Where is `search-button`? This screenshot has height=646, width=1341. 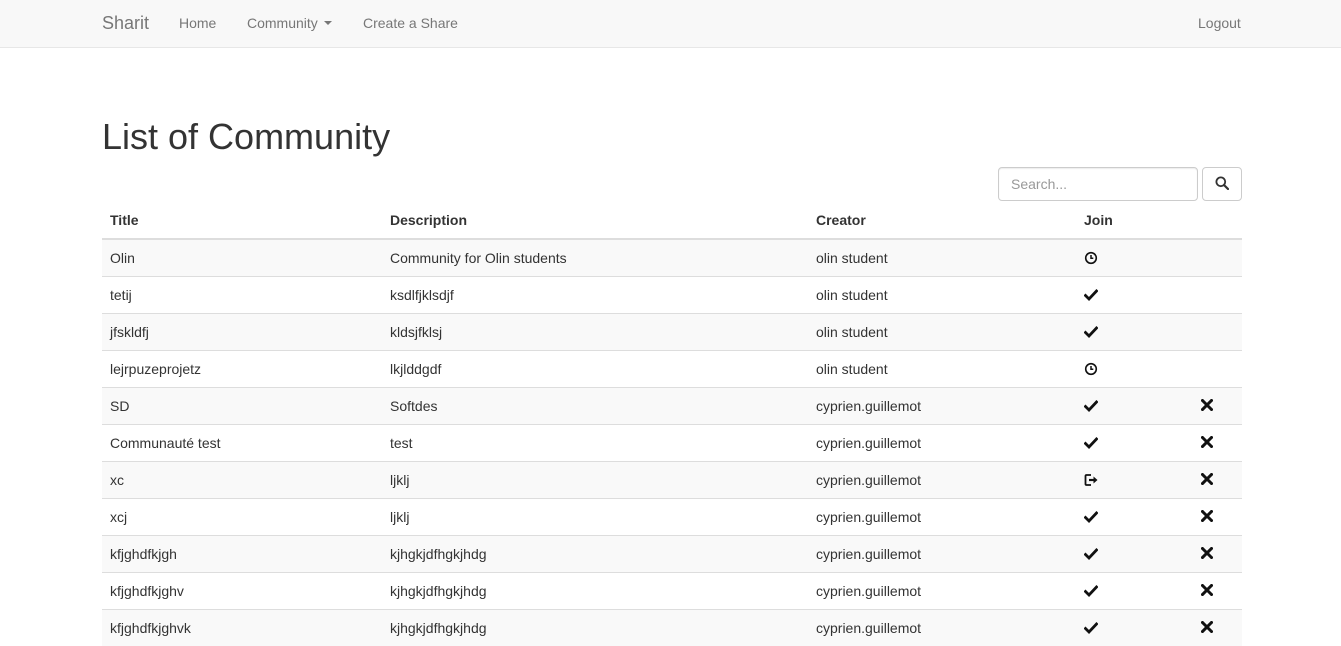 search-button is located at coordinates (1222, 184).